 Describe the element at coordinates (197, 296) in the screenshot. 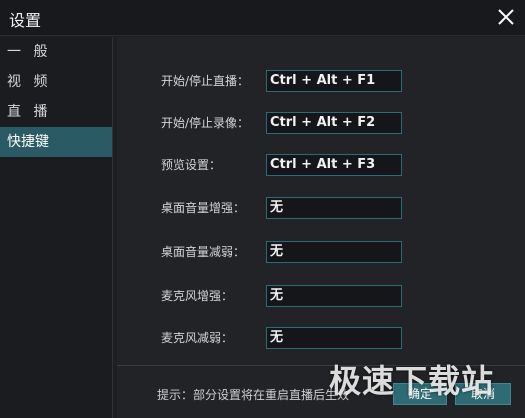

I see `hotkey-label: 麦克风增强：` at that location.